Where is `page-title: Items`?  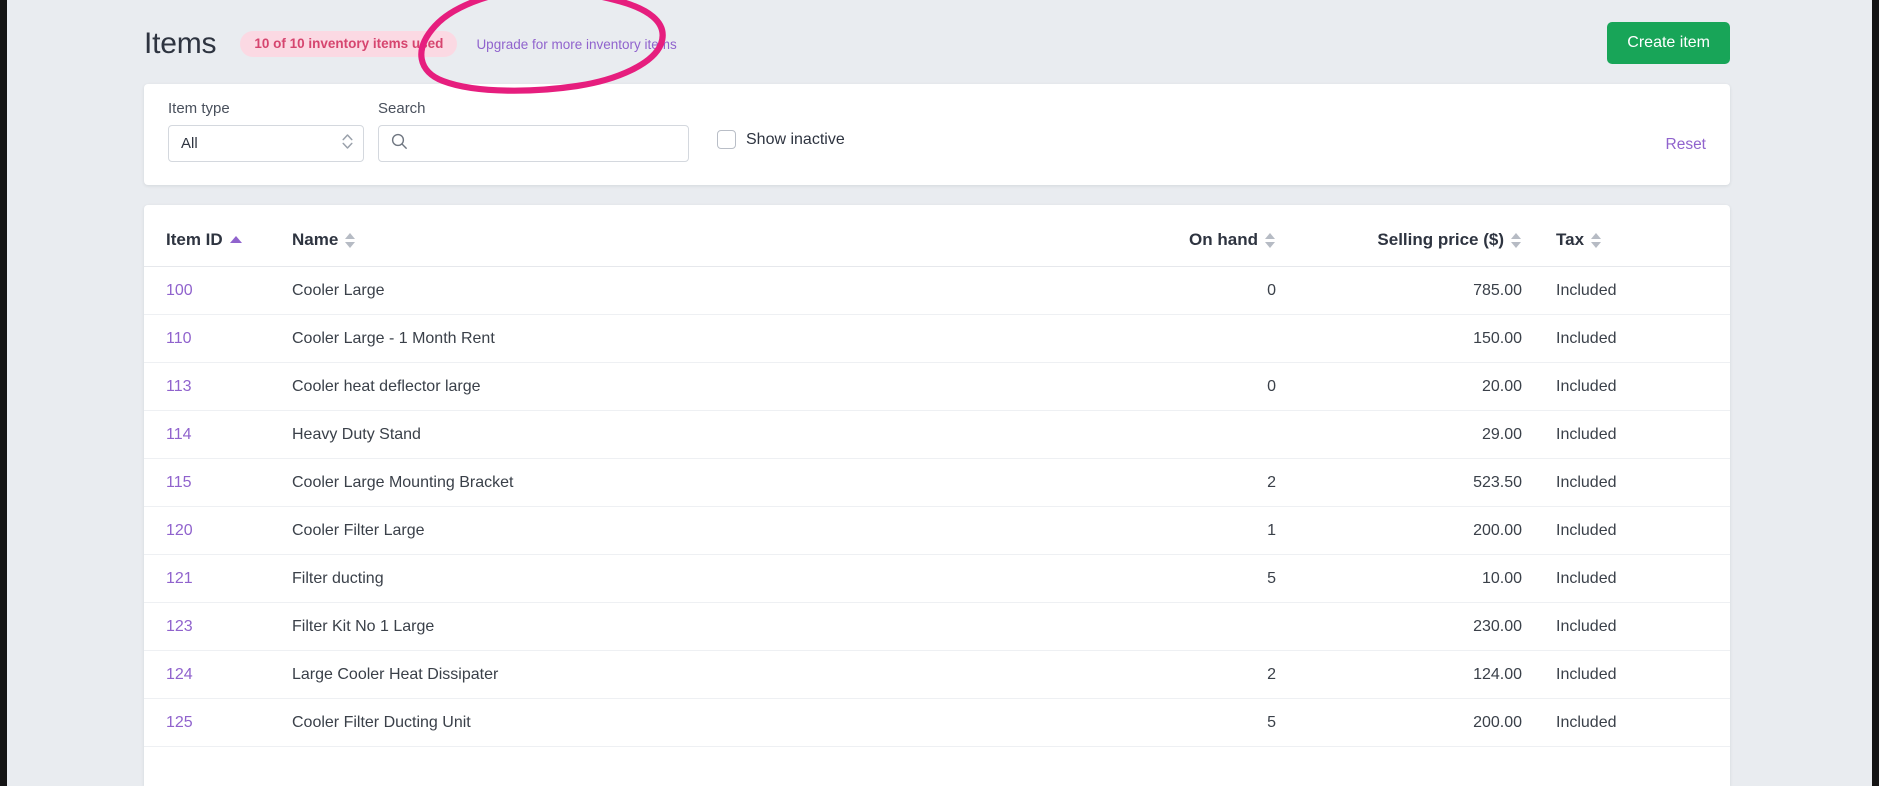
page-title: Items is located at coordinates (180, 43).